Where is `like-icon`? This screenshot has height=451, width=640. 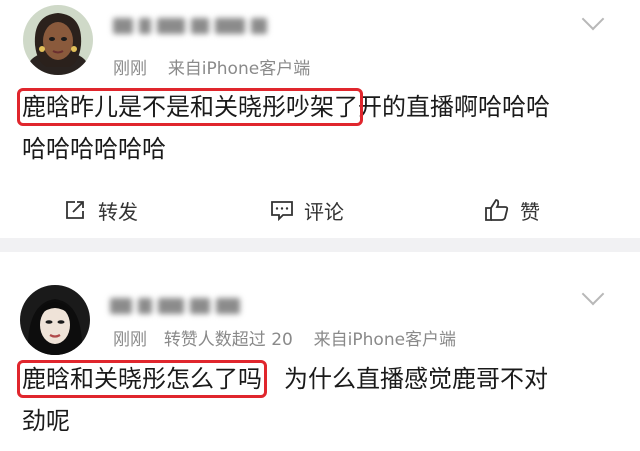 like-icon is located at coordinates (497, 210).